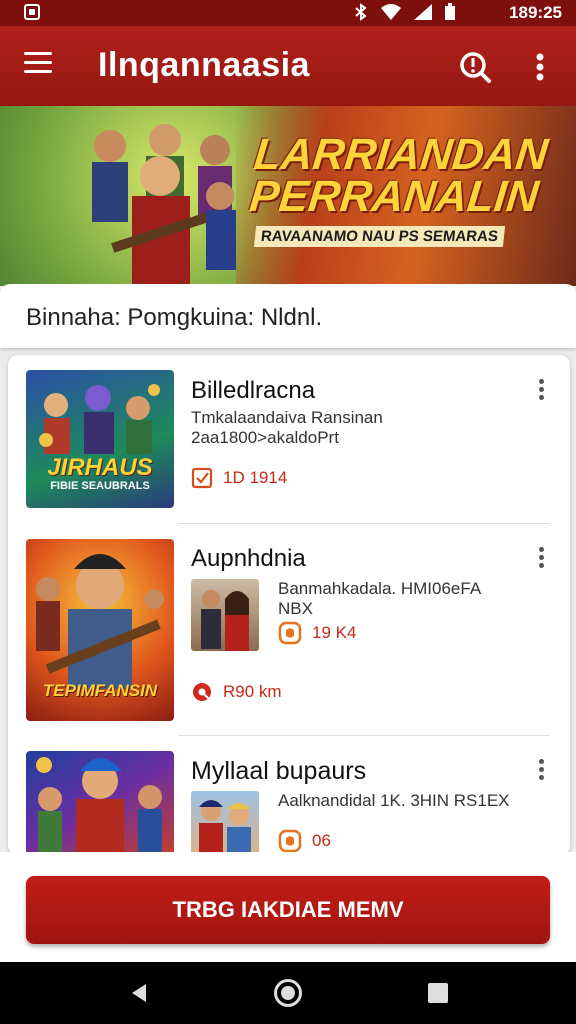  What do you see at coordinates (391, 12) in the screenshot?
I see `wifi-icon` at bounding box center [391, 12].